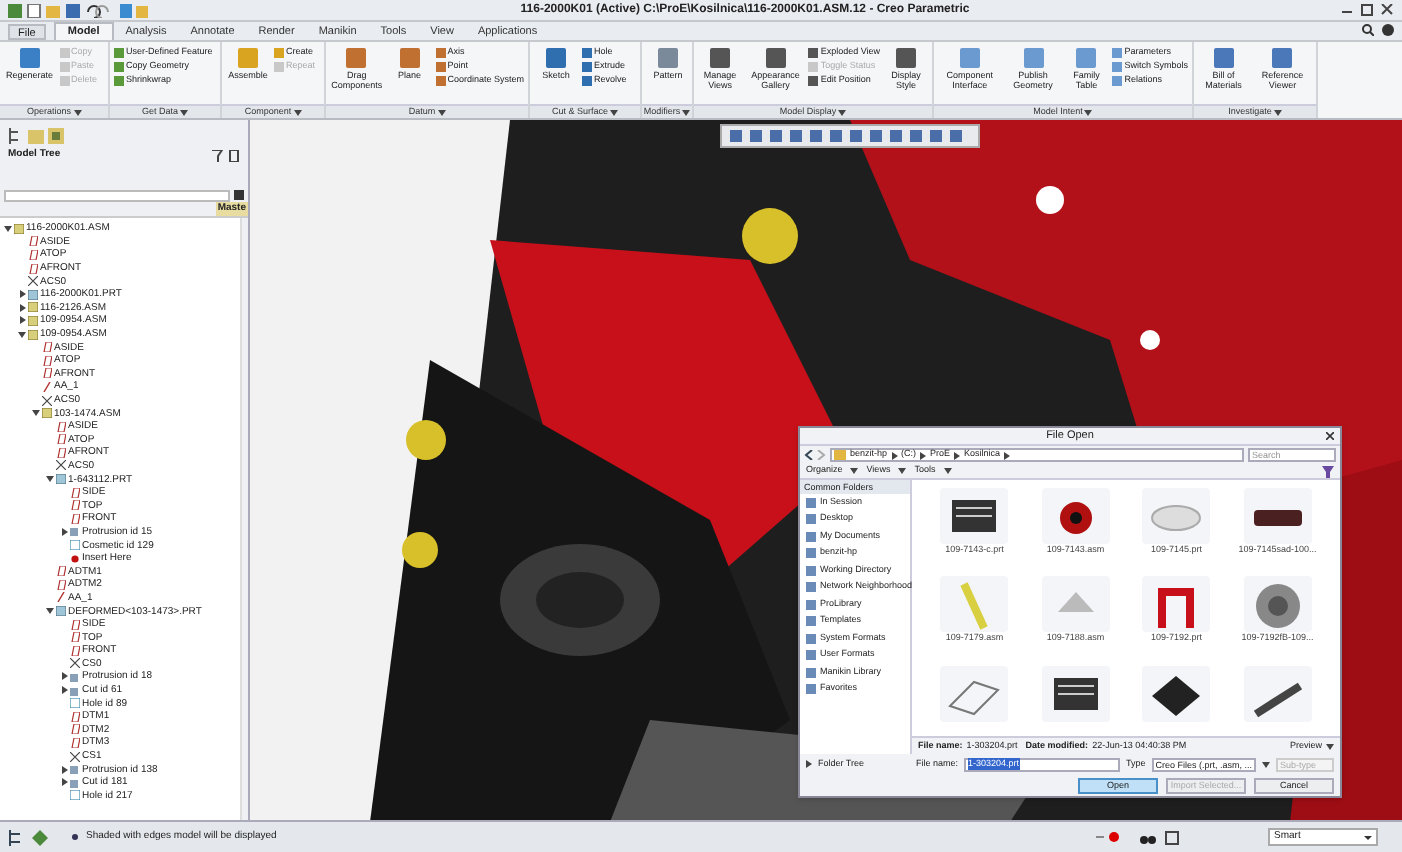  What do you see at coordinates (1330, 436) in the screenshot?
I see `close-icon` at bounding box center [1330, 436].